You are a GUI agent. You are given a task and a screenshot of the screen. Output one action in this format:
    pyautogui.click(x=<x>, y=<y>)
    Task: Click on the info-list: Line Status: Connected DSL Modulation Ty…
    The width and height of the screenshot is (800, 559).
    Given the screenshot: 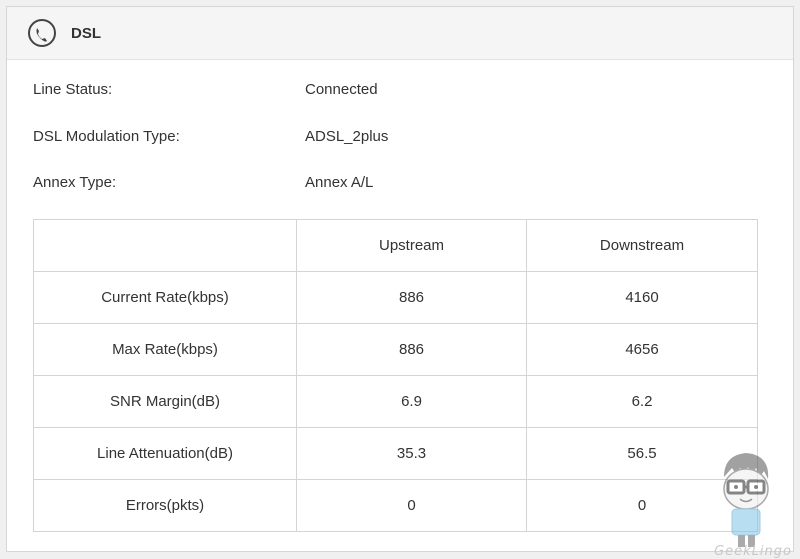 What is the action you would take?
    pyautogui.click(x=210, y=151)
    